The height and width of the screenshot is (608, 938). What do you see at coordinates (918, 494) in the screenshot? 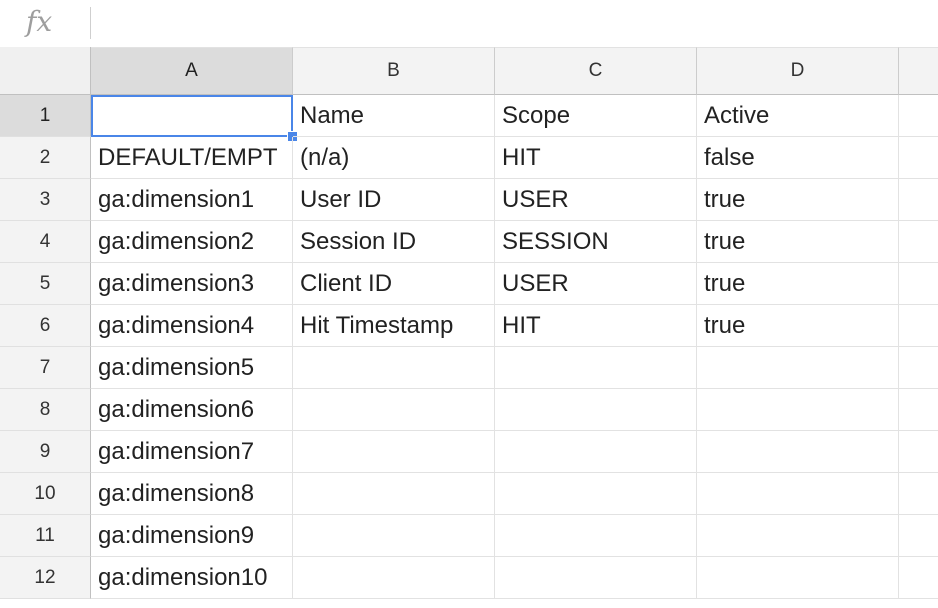
I see `cell-e10` at bounding box center [918, 494].